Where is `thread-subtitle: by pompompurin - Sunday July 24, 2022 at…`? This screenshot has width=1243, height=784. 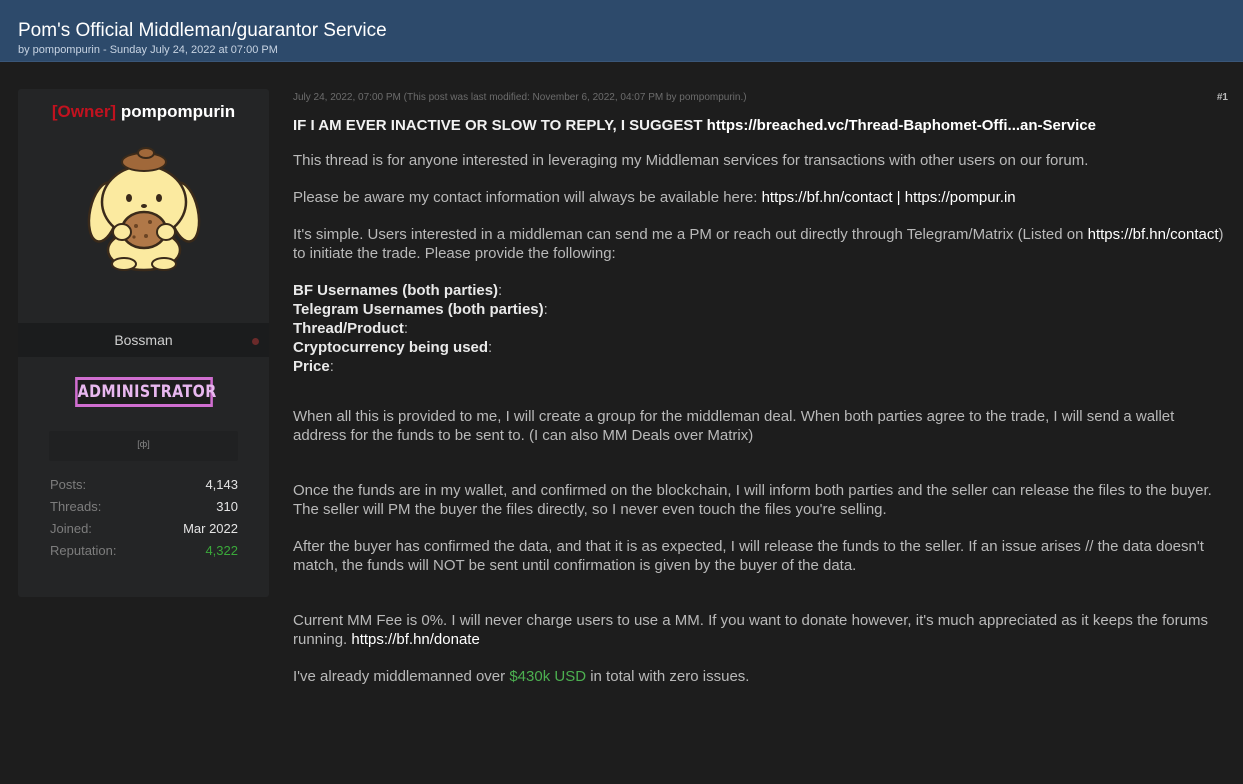
thread-subtitle: by pompompurin - Sunday July 24, 2022 at… is located at coordinates (148, 50).